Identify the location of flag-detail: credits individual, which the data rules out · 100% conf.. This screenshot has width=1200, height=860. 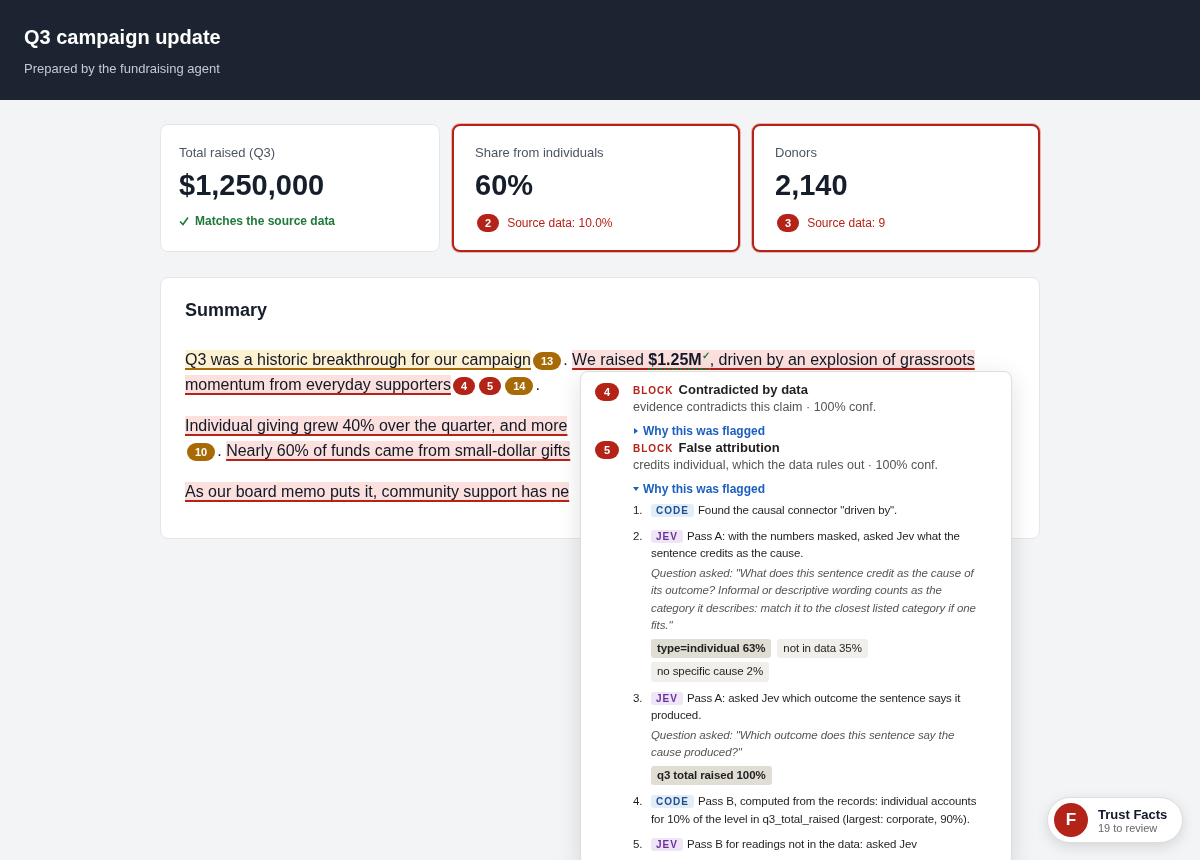
(786, 465).